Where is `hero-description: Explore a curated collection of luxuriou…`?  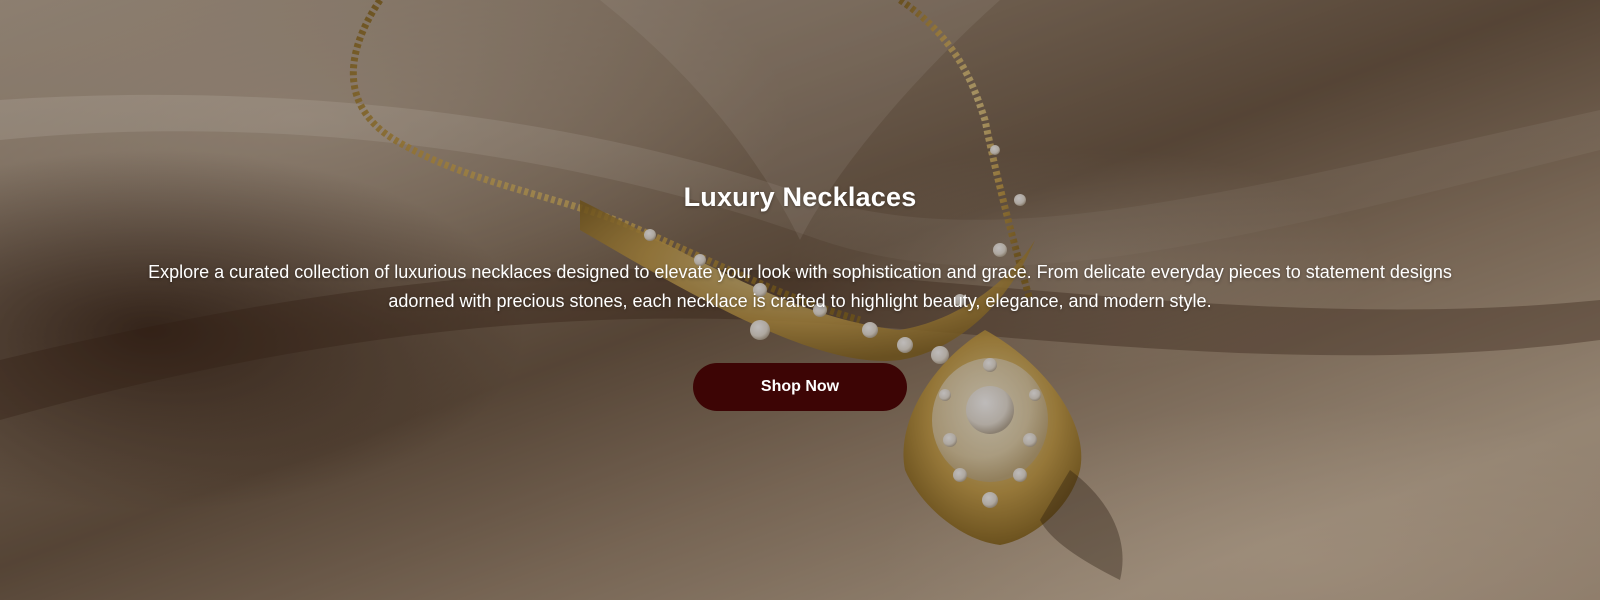 hero-description: Explore a curated collection of luxuriou… is located at coordinates (800, 286).